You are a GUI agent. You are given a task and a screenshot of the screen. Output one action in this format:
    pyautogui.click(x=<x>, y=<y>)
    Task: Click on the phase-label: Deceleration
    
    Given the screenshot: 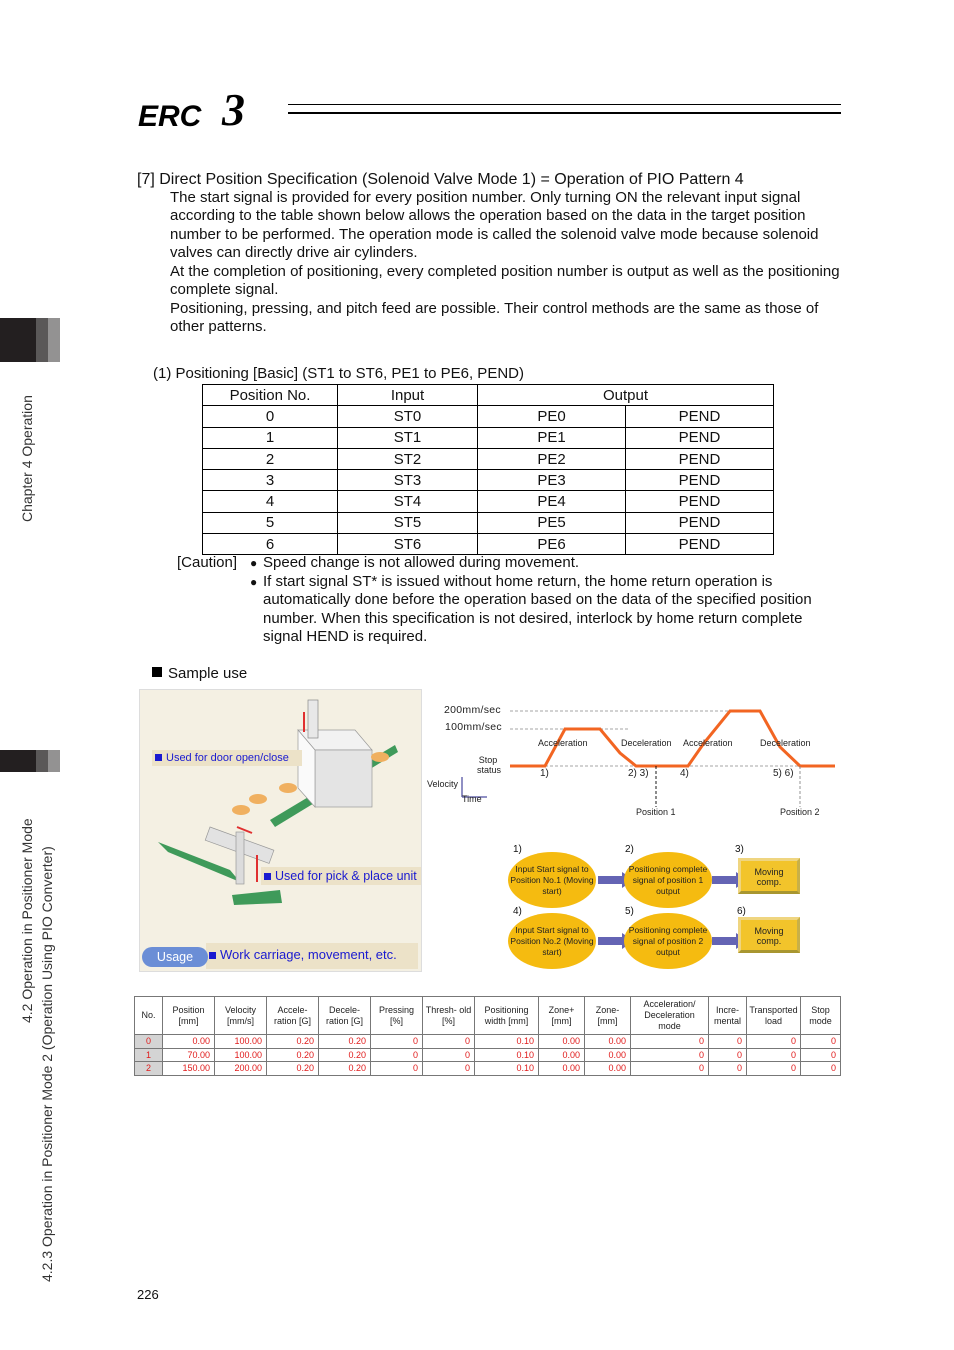 What is the action you would take?
    pyautogui.click(x=785, y=743)
    